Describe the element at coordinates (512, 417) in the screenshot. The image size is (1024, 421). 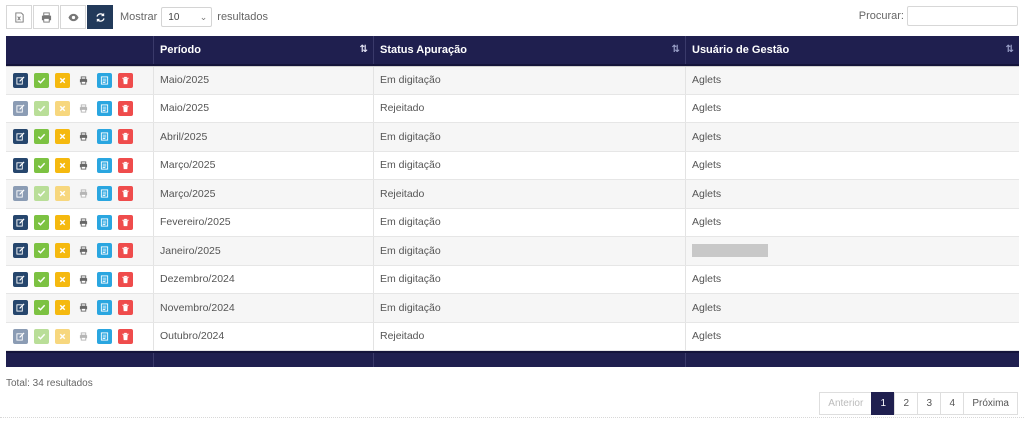
I see `divider` at that location.